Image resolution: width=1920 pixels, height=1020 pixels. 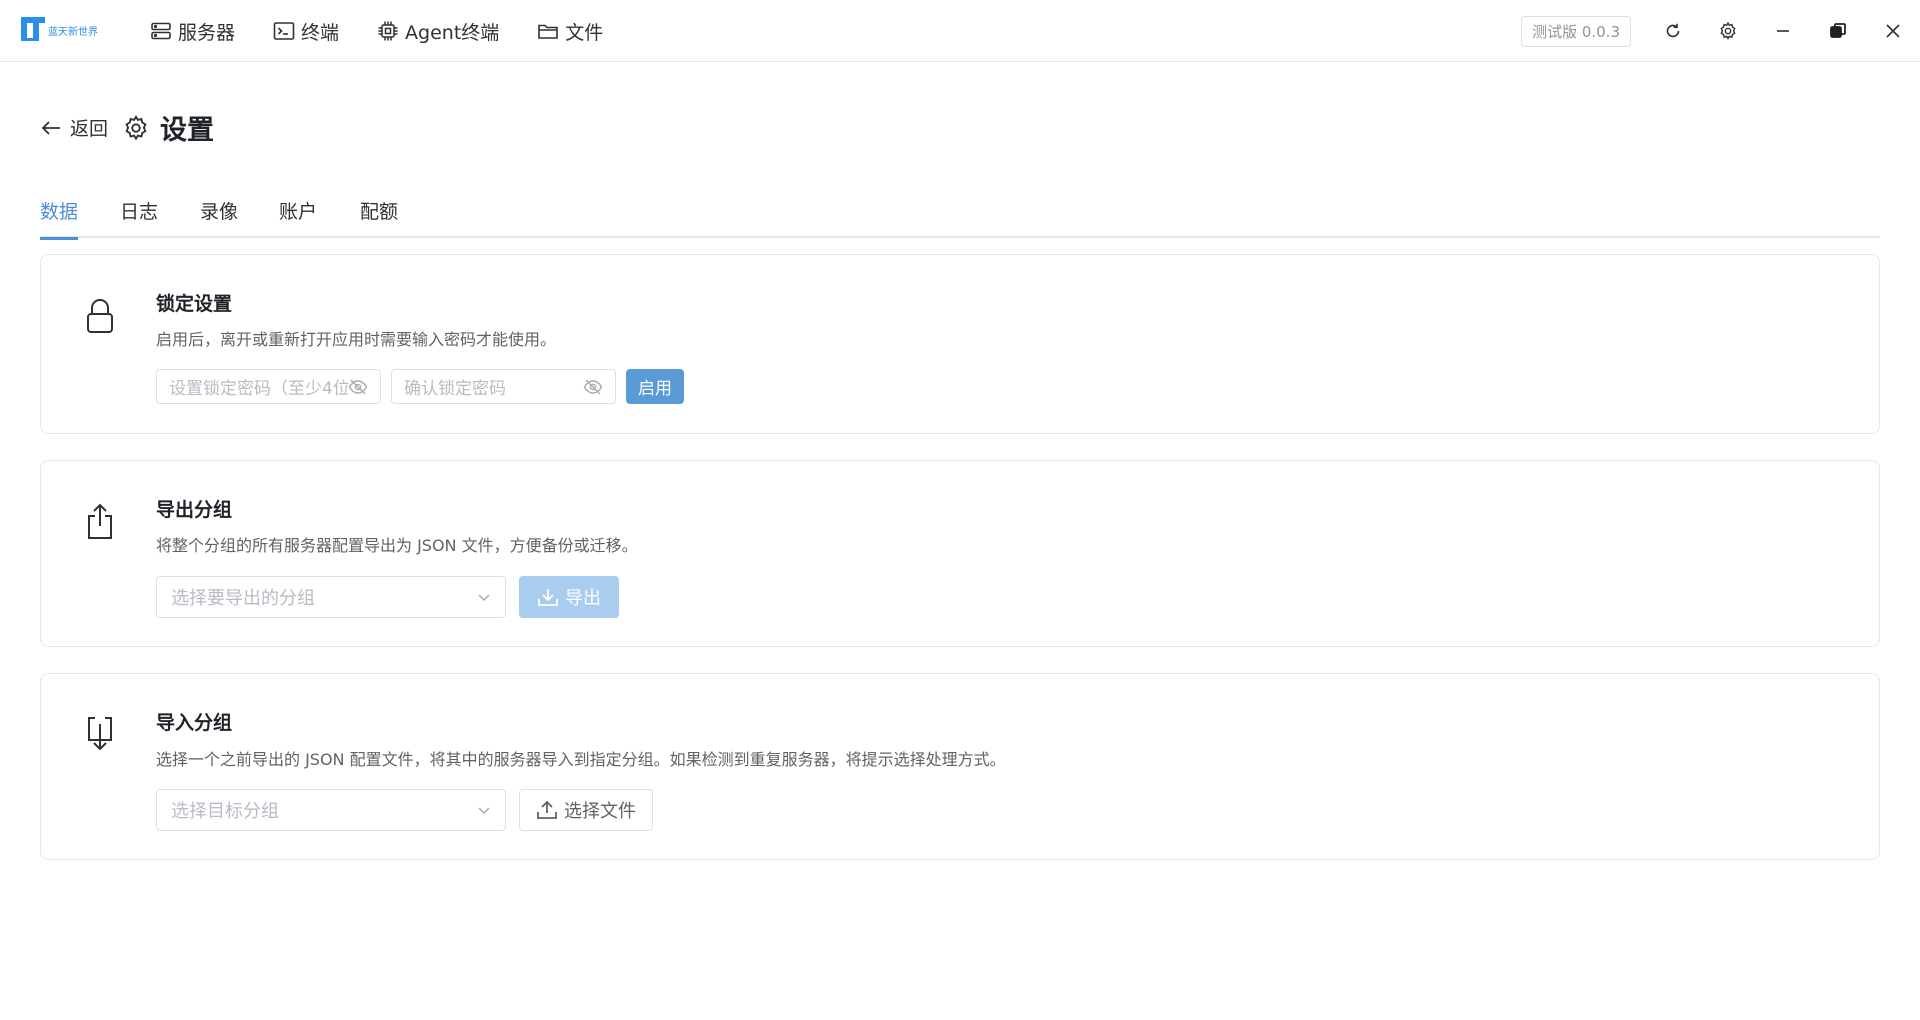 I want to click on export-title: 导出分组, so click(x=194, y=510).